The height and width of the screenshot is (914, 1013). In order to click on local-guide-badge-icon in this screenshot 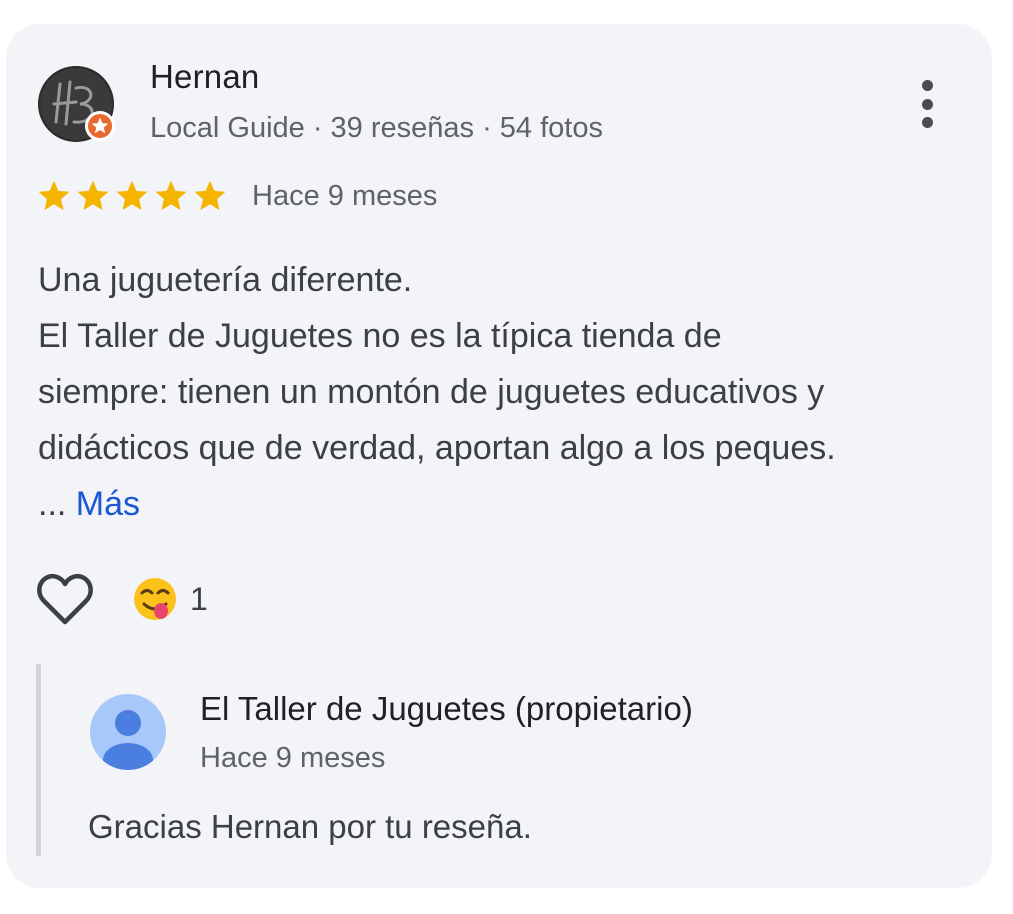, I will do `click(100, 126)`.